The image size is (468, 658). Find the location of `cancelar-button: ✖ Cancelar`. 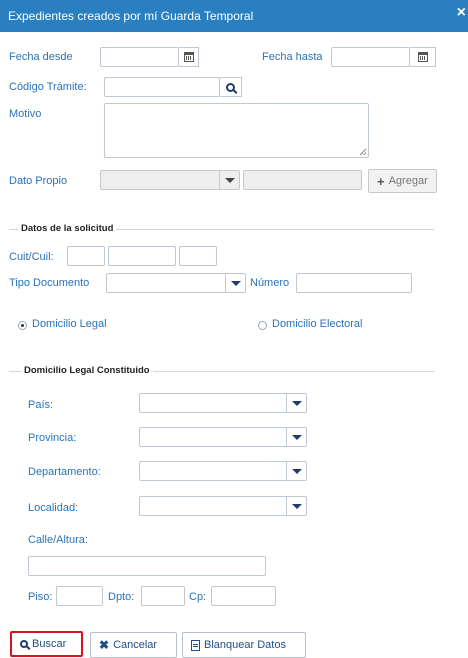

cancelar-button: ✖ Cancelar is located at coordinates (133, 645).